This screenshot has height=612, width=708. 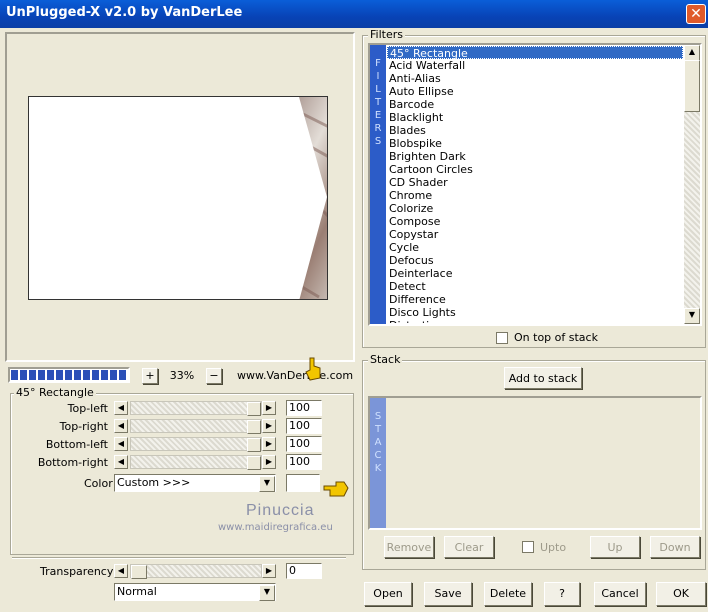 What do you see at coordinates (124, 12) in the screenshot?
I see `window-title: UnPlugged-X v2.0 by VanDerLee` at bounding box center [124, 12].